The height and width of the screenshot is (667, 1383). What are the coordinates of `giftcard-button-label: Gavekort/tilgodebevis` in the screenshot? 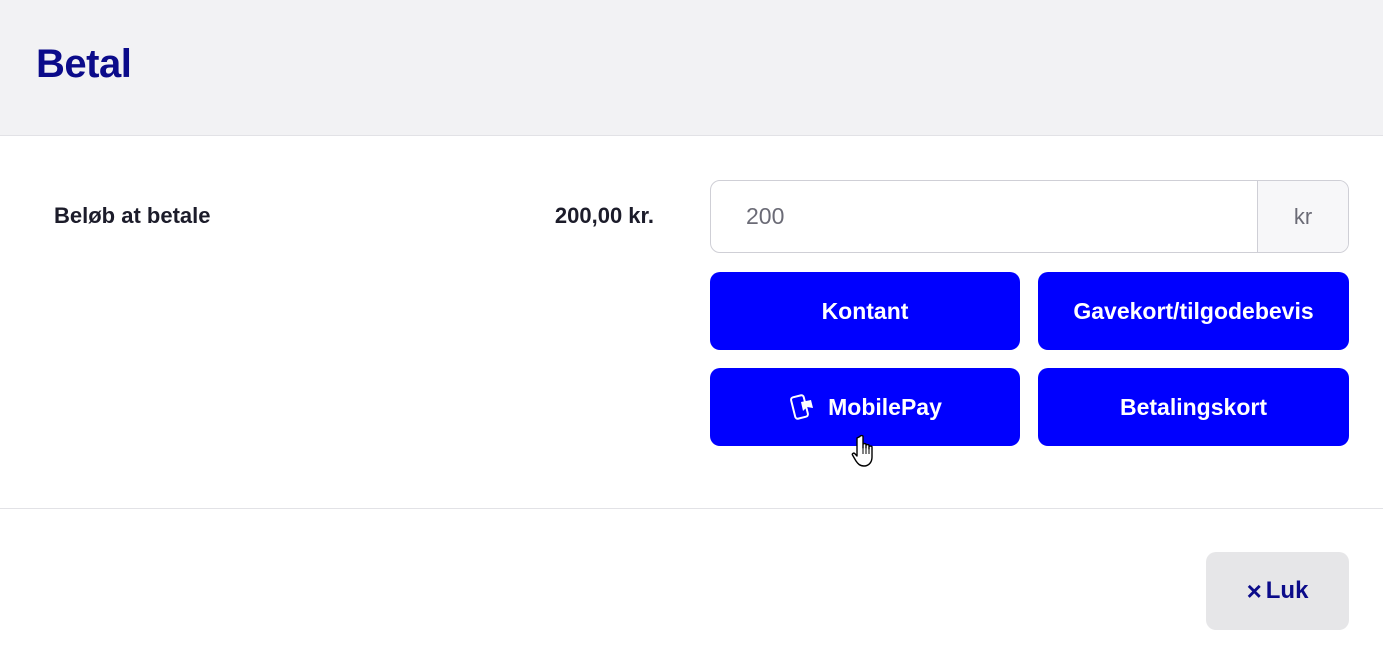 It's located at (1193, 310).